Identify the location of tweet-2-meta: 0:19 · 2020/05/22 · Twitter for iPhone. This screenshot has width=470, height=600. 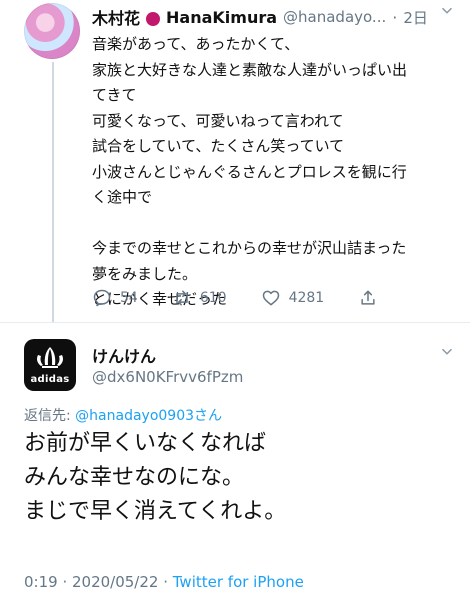
(164, 582).